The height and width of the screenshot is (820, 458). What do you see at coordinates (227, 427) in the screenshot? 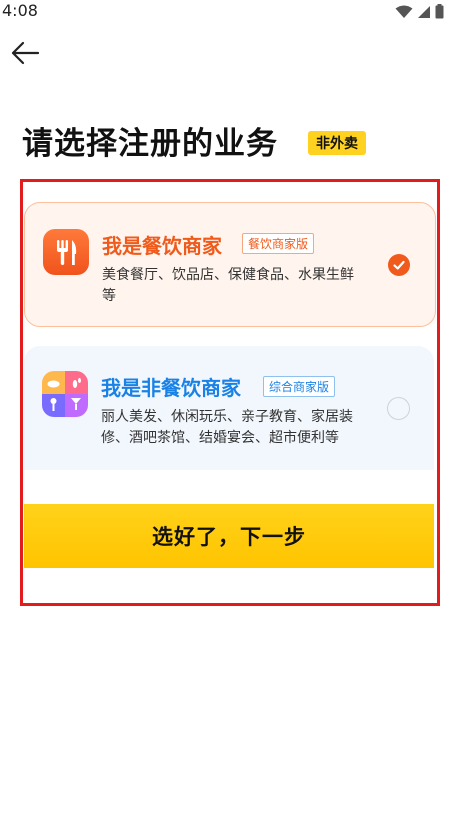
I see `option-desc-nonfood: 丽人美发、休闲玩乐、亲子教育、家居装修、酒吧茶馆、结婚宴会、超市便利等` at bounding box center [227, 427].